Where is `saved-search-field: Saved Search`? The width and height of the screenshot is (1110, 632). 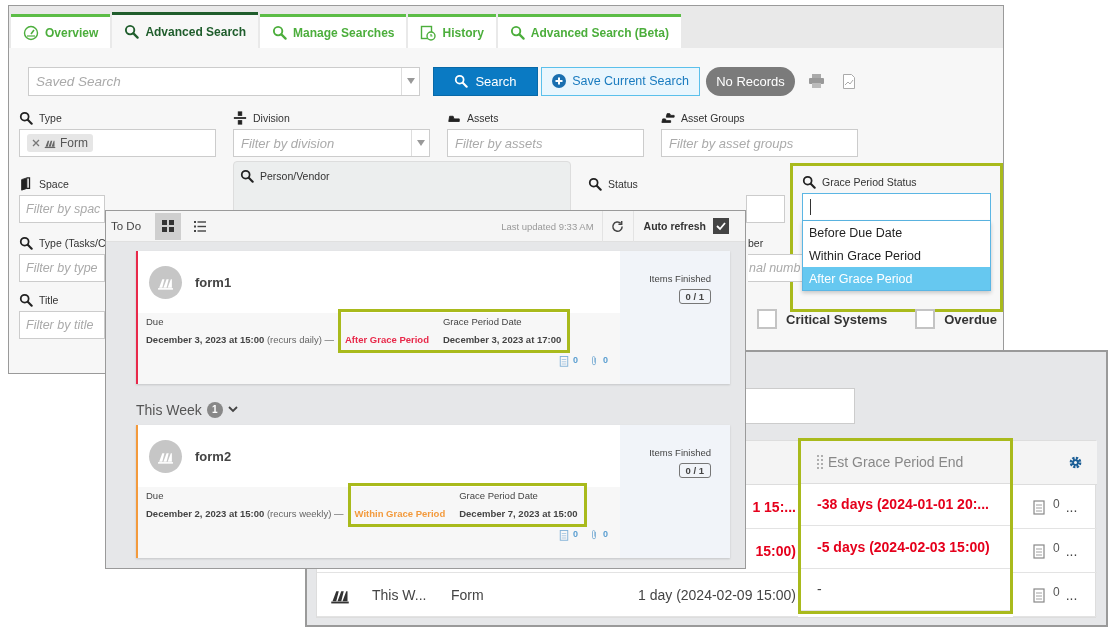
saved-search-field: Saved Search is located at coordinates (224, 81).